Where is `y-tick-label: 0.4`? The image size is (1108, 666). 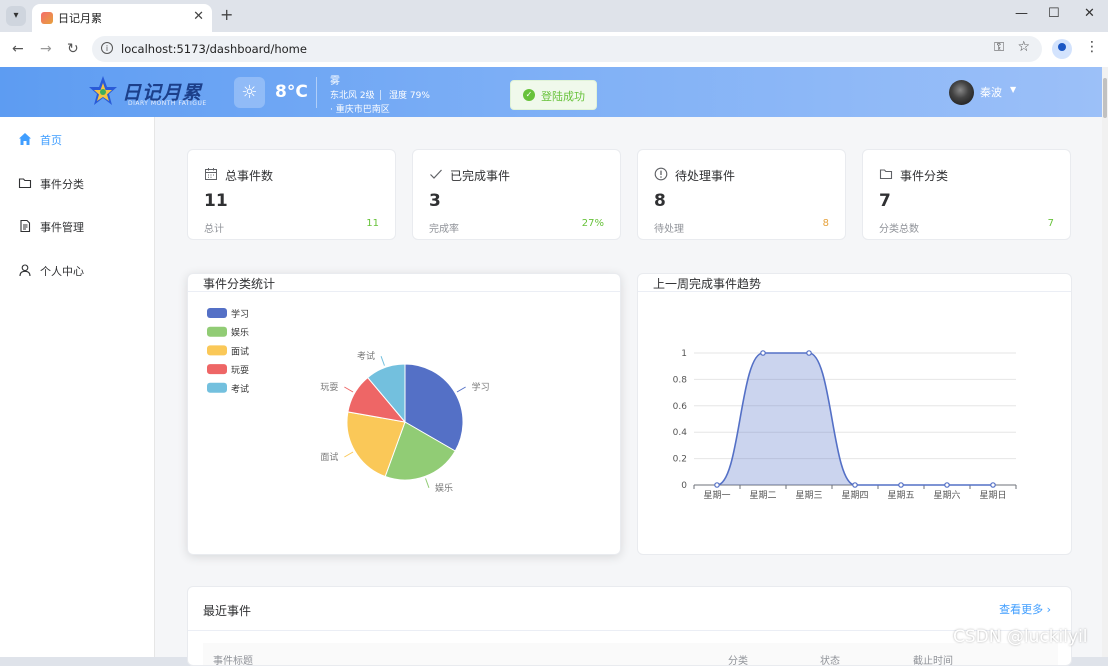
y-tick-label: 0.4 is located at coordinates (680, 433).